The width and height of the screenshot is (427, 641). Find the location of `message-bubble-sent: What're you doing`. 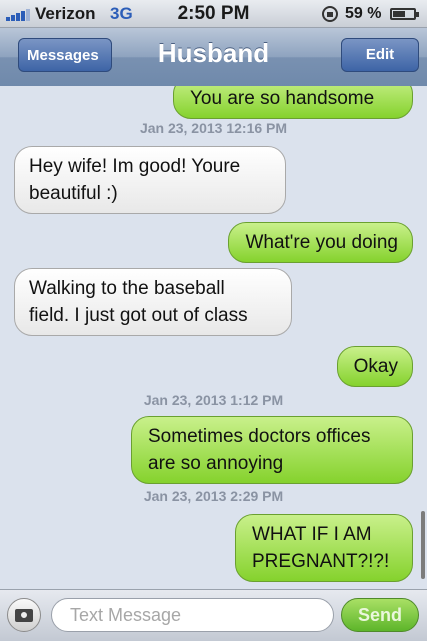

message-bubble-sent: What're you doing is located at coordinates (320, 242).